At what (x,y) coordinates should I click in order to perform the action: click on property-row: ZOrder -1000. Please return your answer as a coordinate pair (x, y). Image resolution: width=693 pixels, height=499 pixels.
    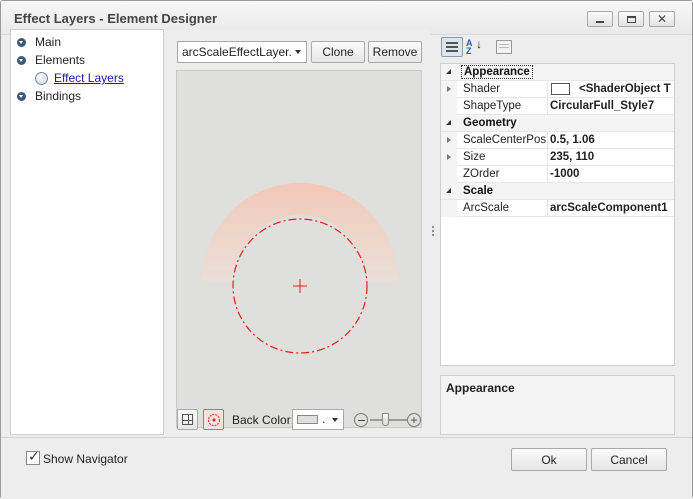
    Looking at the image, I should click on (557, 174).